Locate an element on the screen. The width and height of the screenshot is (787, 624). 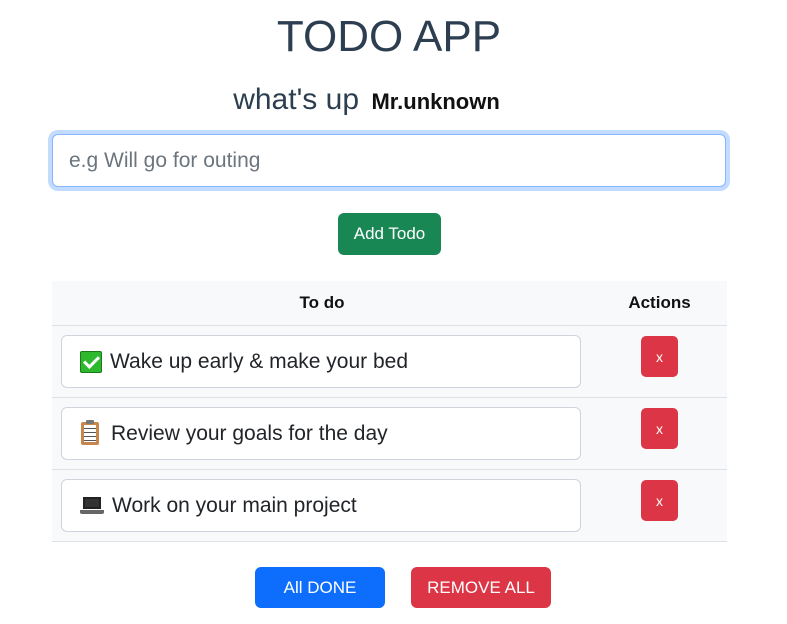
clipboard-icon is located at coordinates (90, 432).